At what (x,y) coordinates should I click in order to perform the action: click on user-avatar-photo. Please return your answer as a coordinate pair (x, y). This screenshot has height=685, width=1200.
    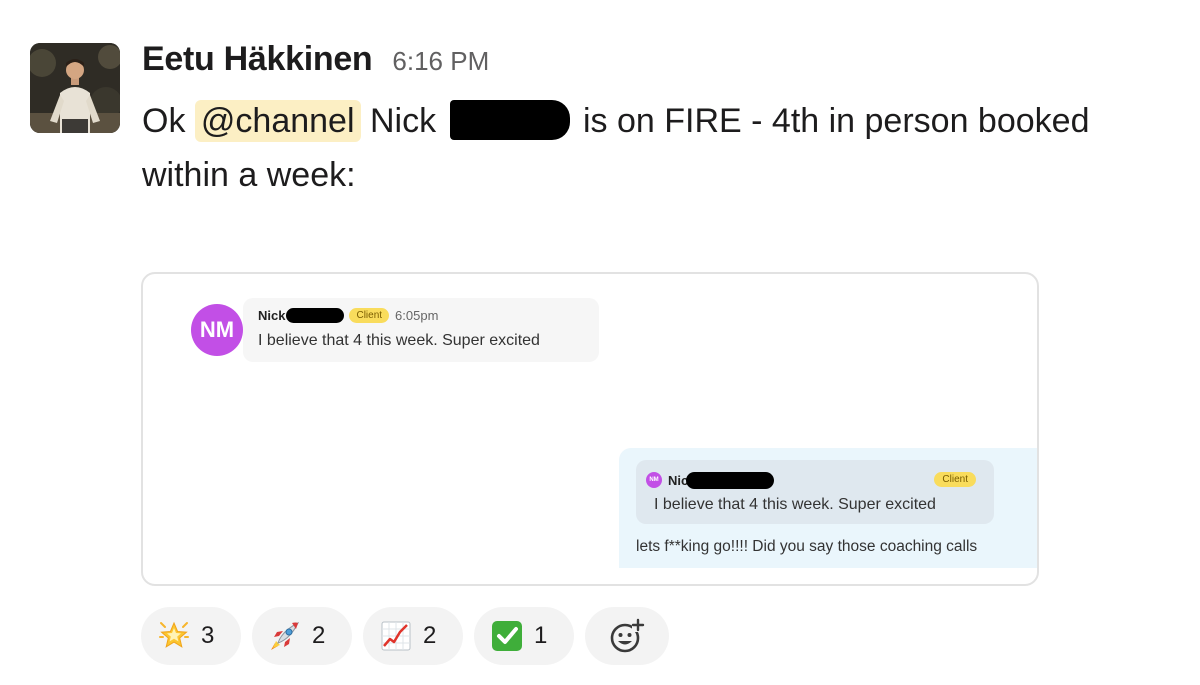
    Looking at the image, I should click on (75, 88).